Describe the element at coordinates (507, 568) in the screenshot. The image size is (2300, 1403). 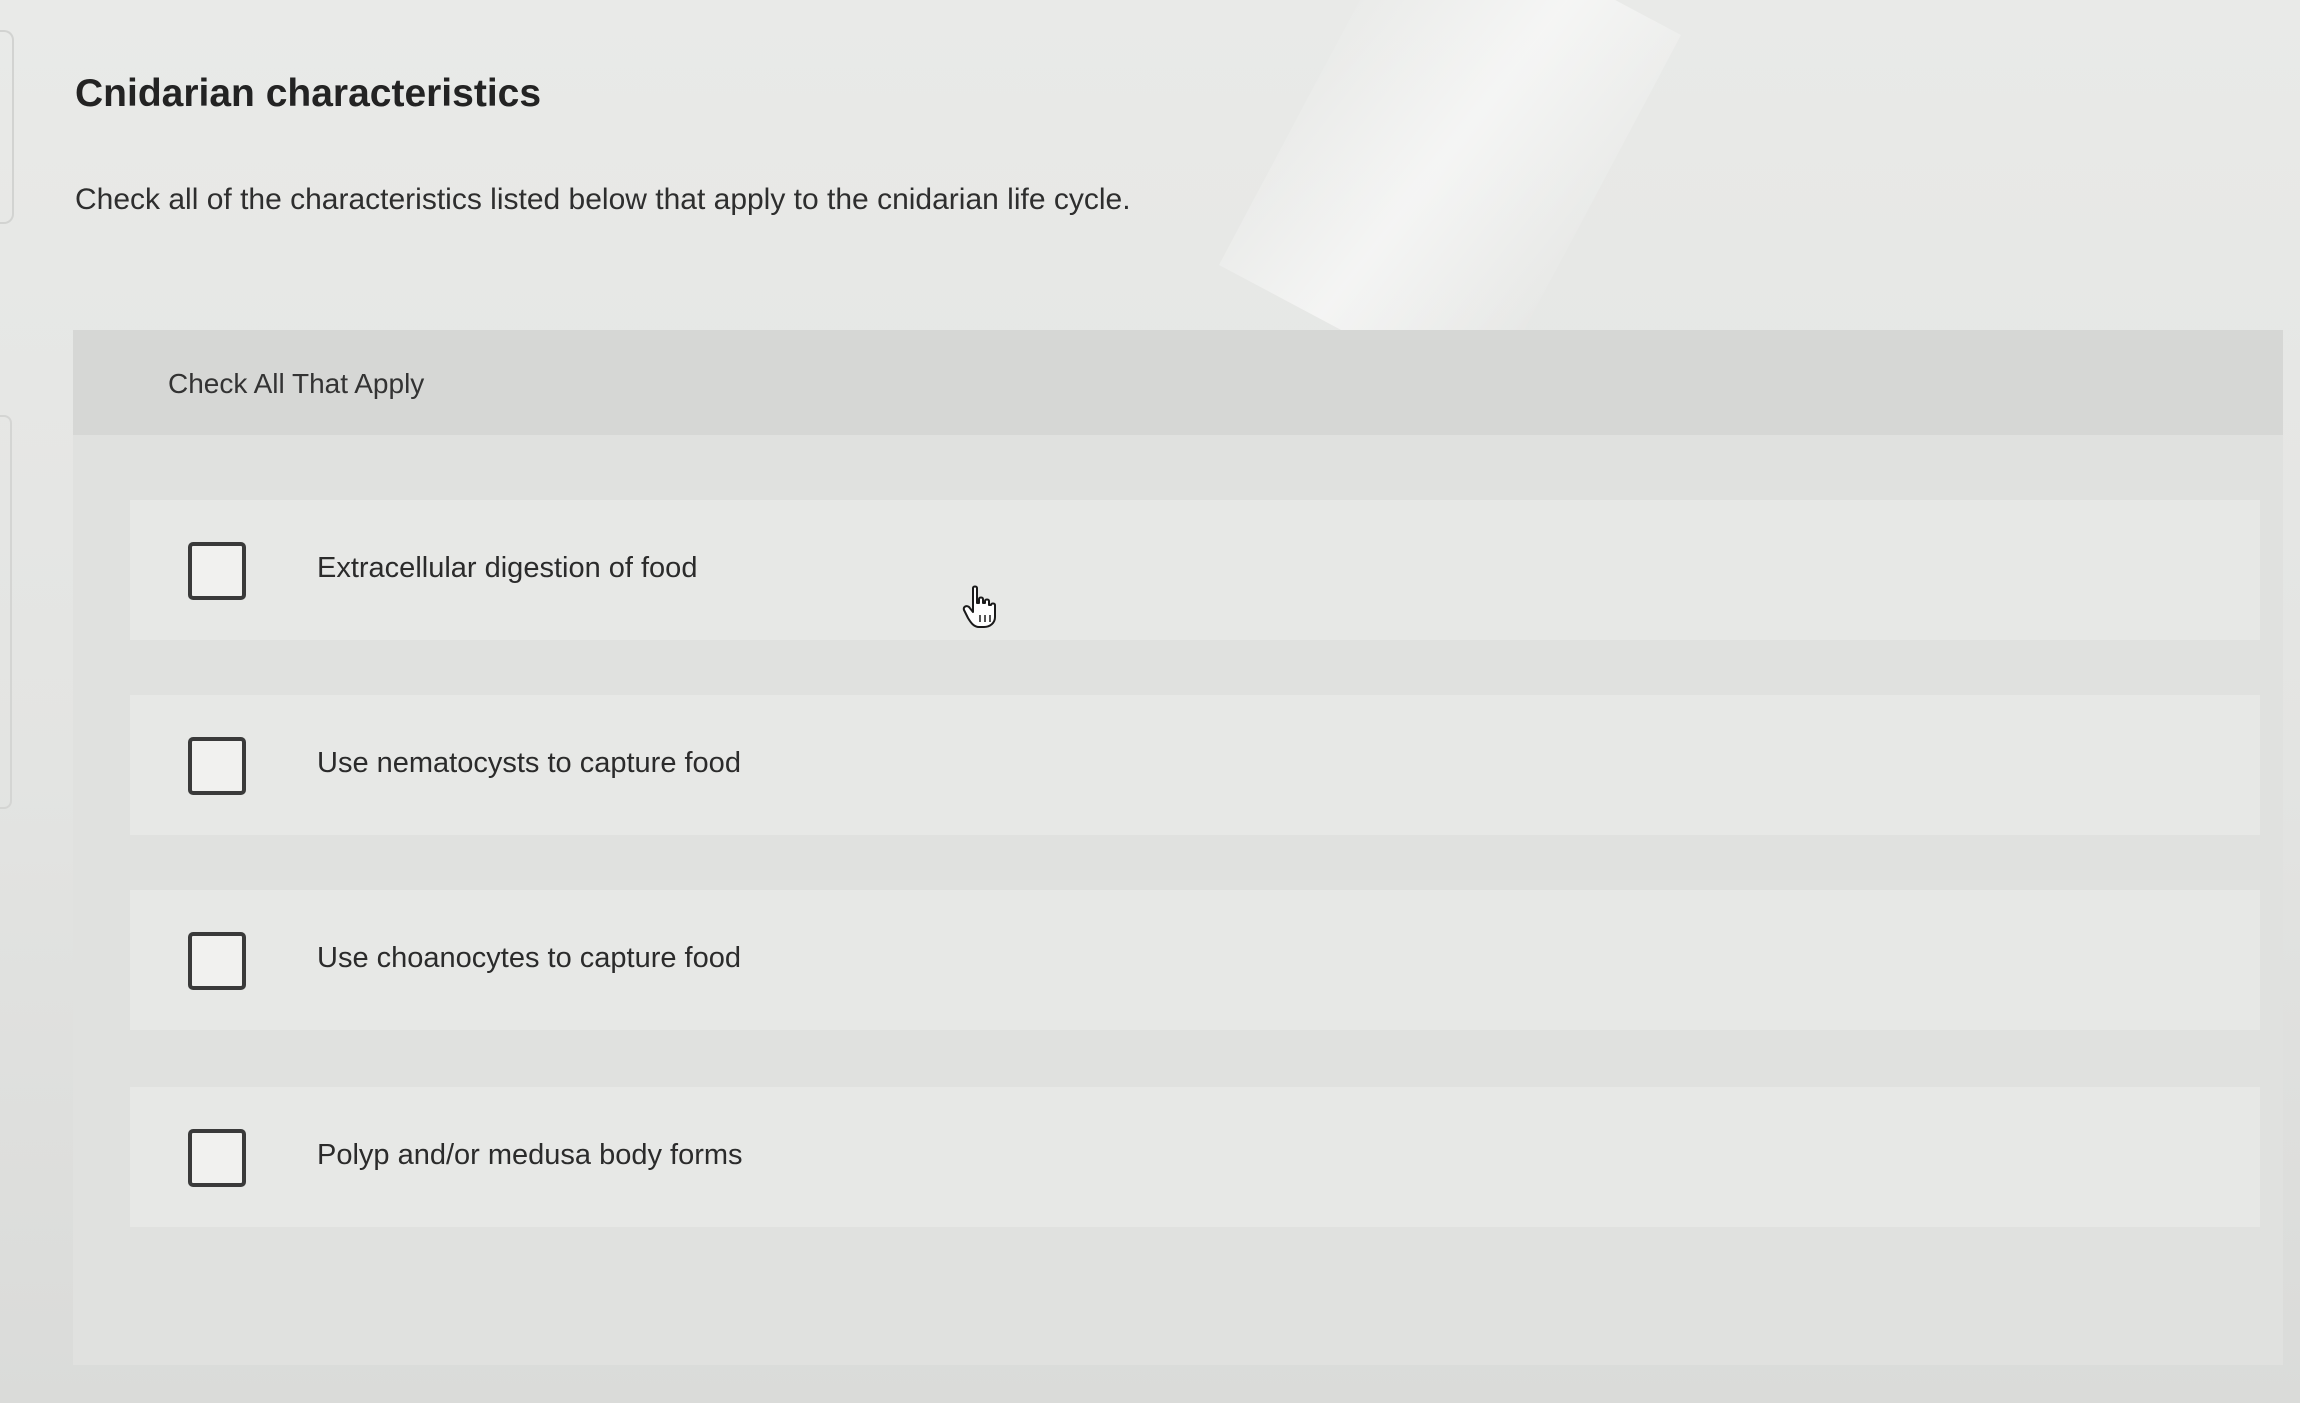
I see `option-label: Extracellular digestion of food` at that location.